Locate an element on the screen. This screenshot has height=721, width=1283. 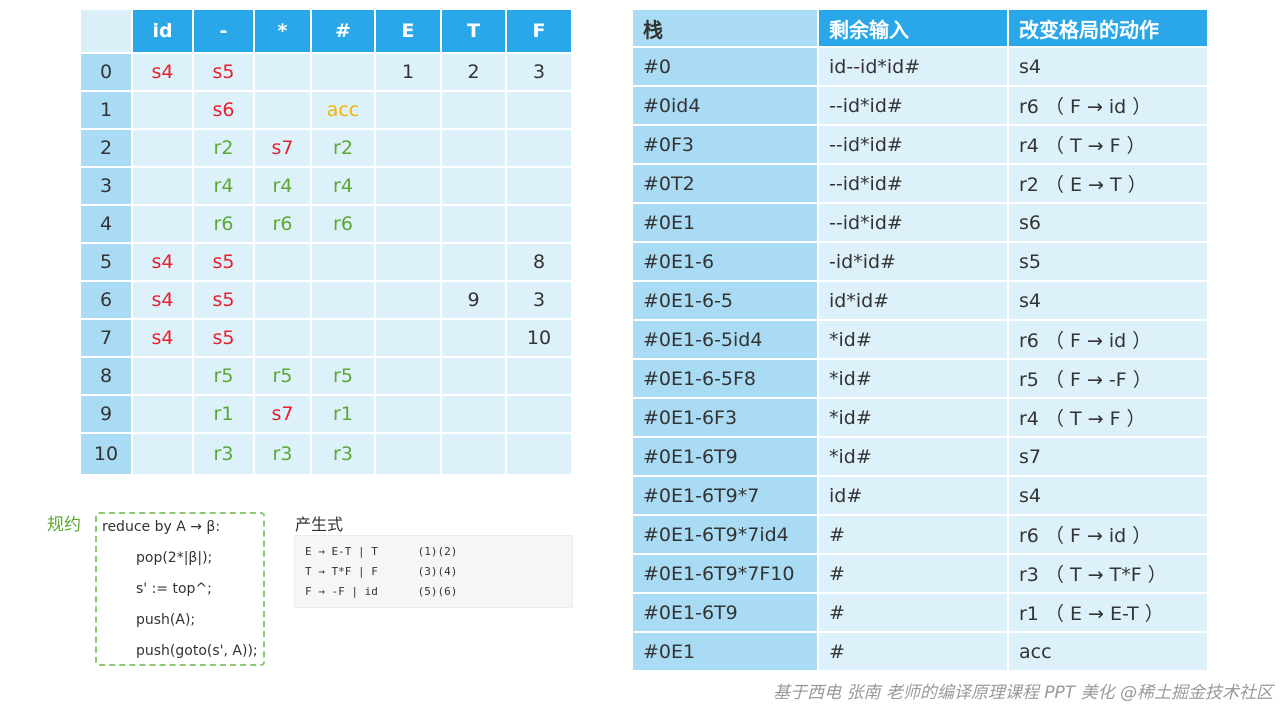
trace-action-cell: s4 is located at coordinates (1108, 66).